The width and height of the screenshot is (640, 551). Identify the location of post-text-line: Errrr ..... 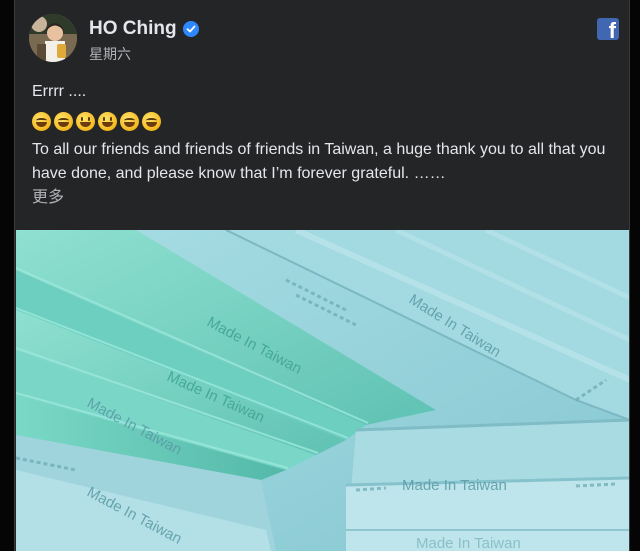
(59, 91).